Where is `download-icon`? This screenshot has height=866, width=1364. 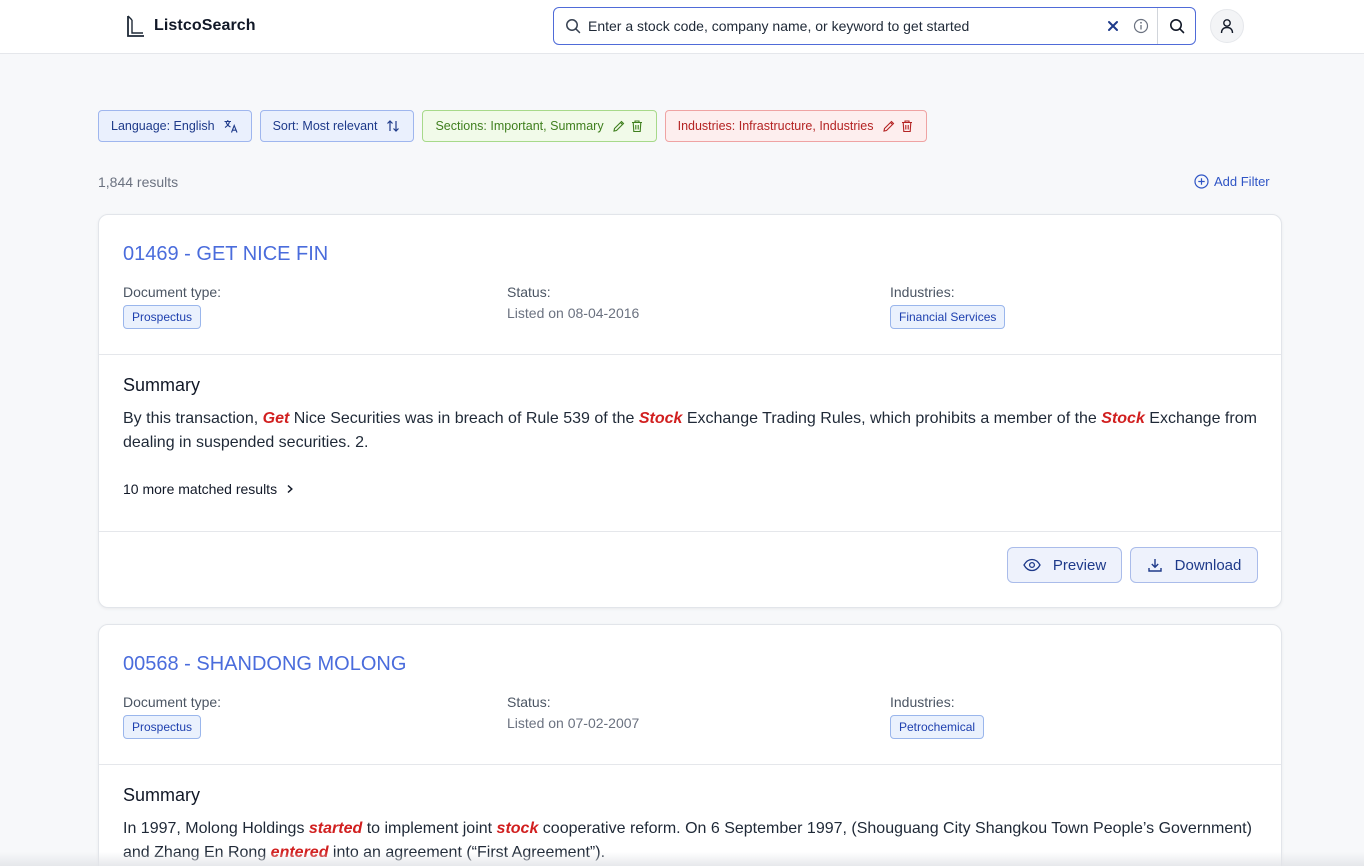
download-icon is located at coordinates (1154, 565).